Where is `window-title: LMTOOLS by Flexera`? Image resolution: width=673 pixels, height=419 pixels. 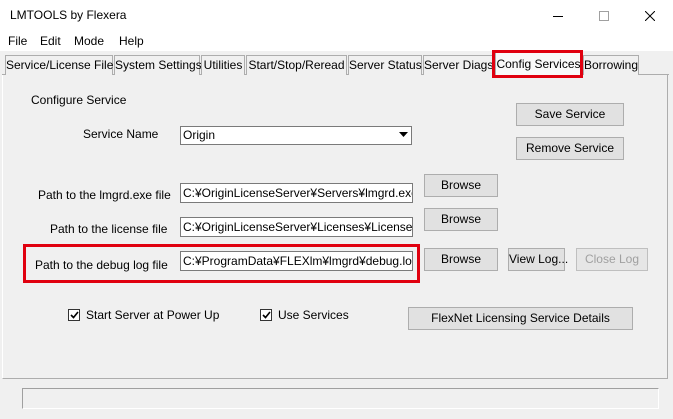 window-title: LMTOOLS by Flexera is located at coordinates (68, 15).